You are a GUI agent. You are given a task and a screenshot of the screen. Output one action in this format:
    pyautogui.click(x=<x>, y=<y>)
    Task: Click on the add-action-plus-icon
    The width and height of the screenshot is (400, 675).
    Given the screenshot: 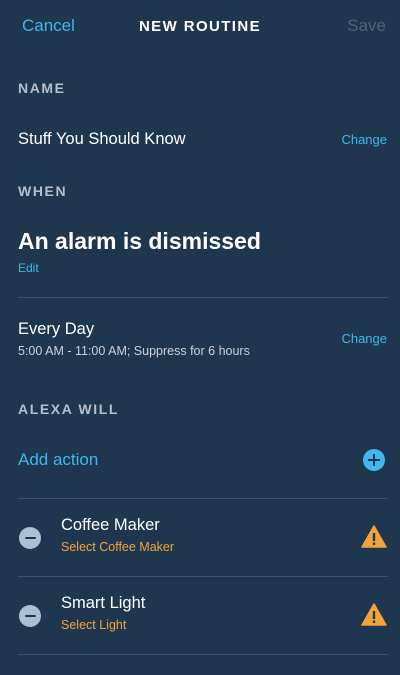 What is the action you would take?
    pyautogui.click(x=374, y=460)
    